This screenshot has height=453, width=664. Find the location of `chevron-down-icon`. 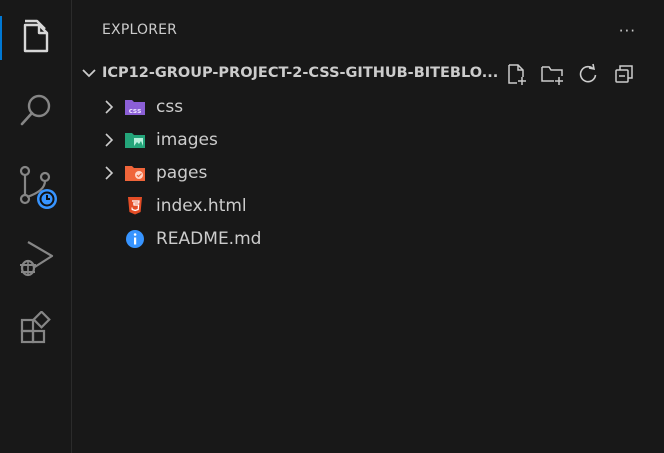

chevron-down-icon is located at coordinates (89, 73).